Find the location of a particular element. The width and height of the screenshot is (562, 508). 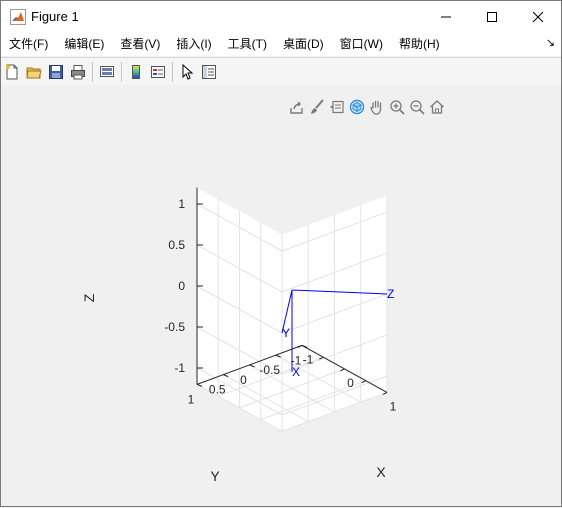

export-button is located at coordinates (297, 107).